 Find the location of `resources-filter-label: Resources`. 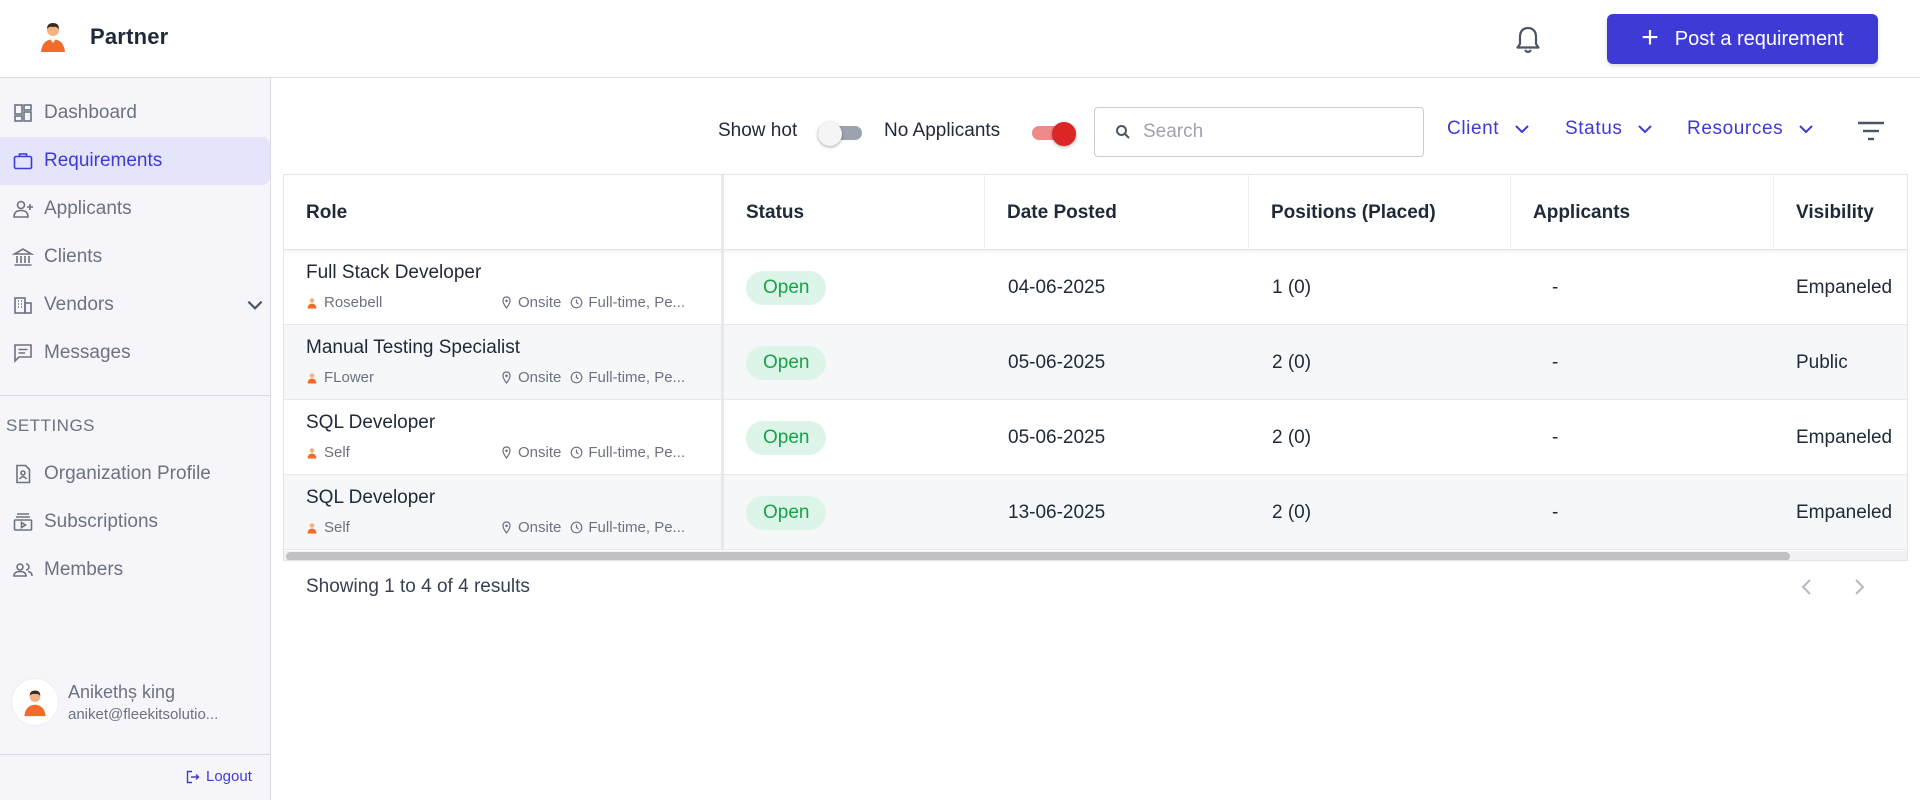

resources-filter-label: Resources is located at coordinates (1735, 128).